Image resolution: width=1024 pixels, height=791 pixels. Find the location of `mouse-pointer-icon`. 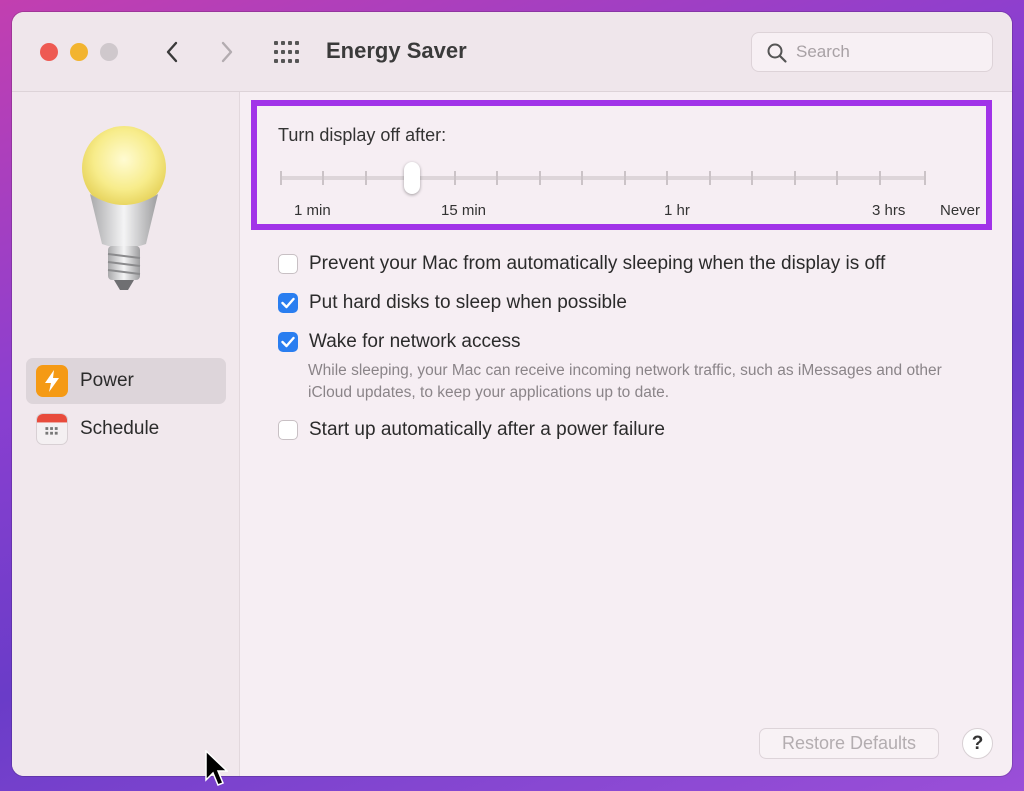

mouse-pointer-icon is located at coordinates (216, 768).